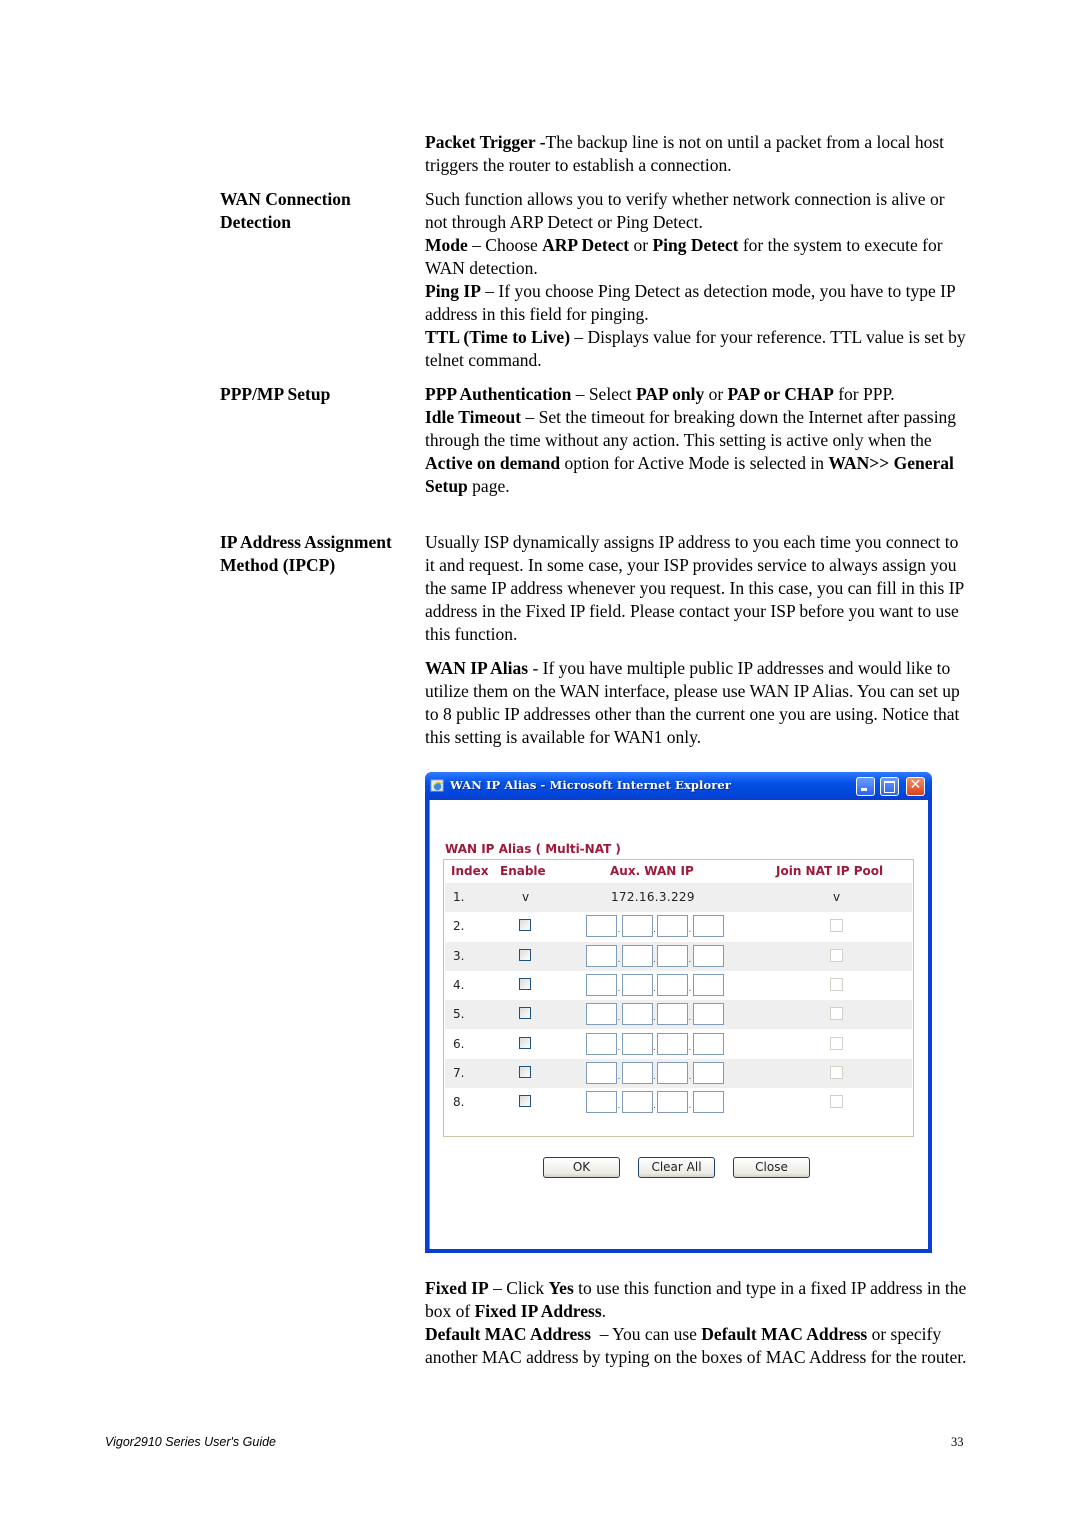 The width and height of the screenshot is (1080, 1528). I want to click on term: PPP Authentication, so click(498, 394).